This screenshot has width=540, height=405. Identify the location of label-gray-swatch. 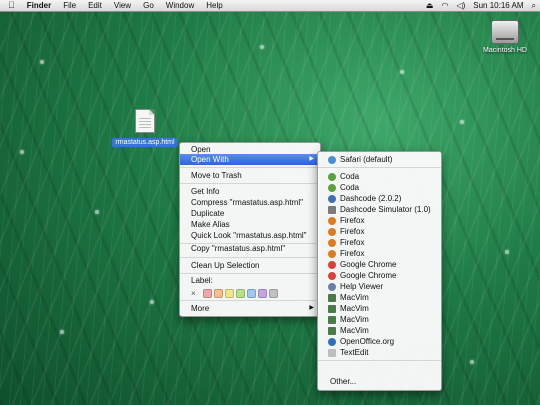
(273, 293).